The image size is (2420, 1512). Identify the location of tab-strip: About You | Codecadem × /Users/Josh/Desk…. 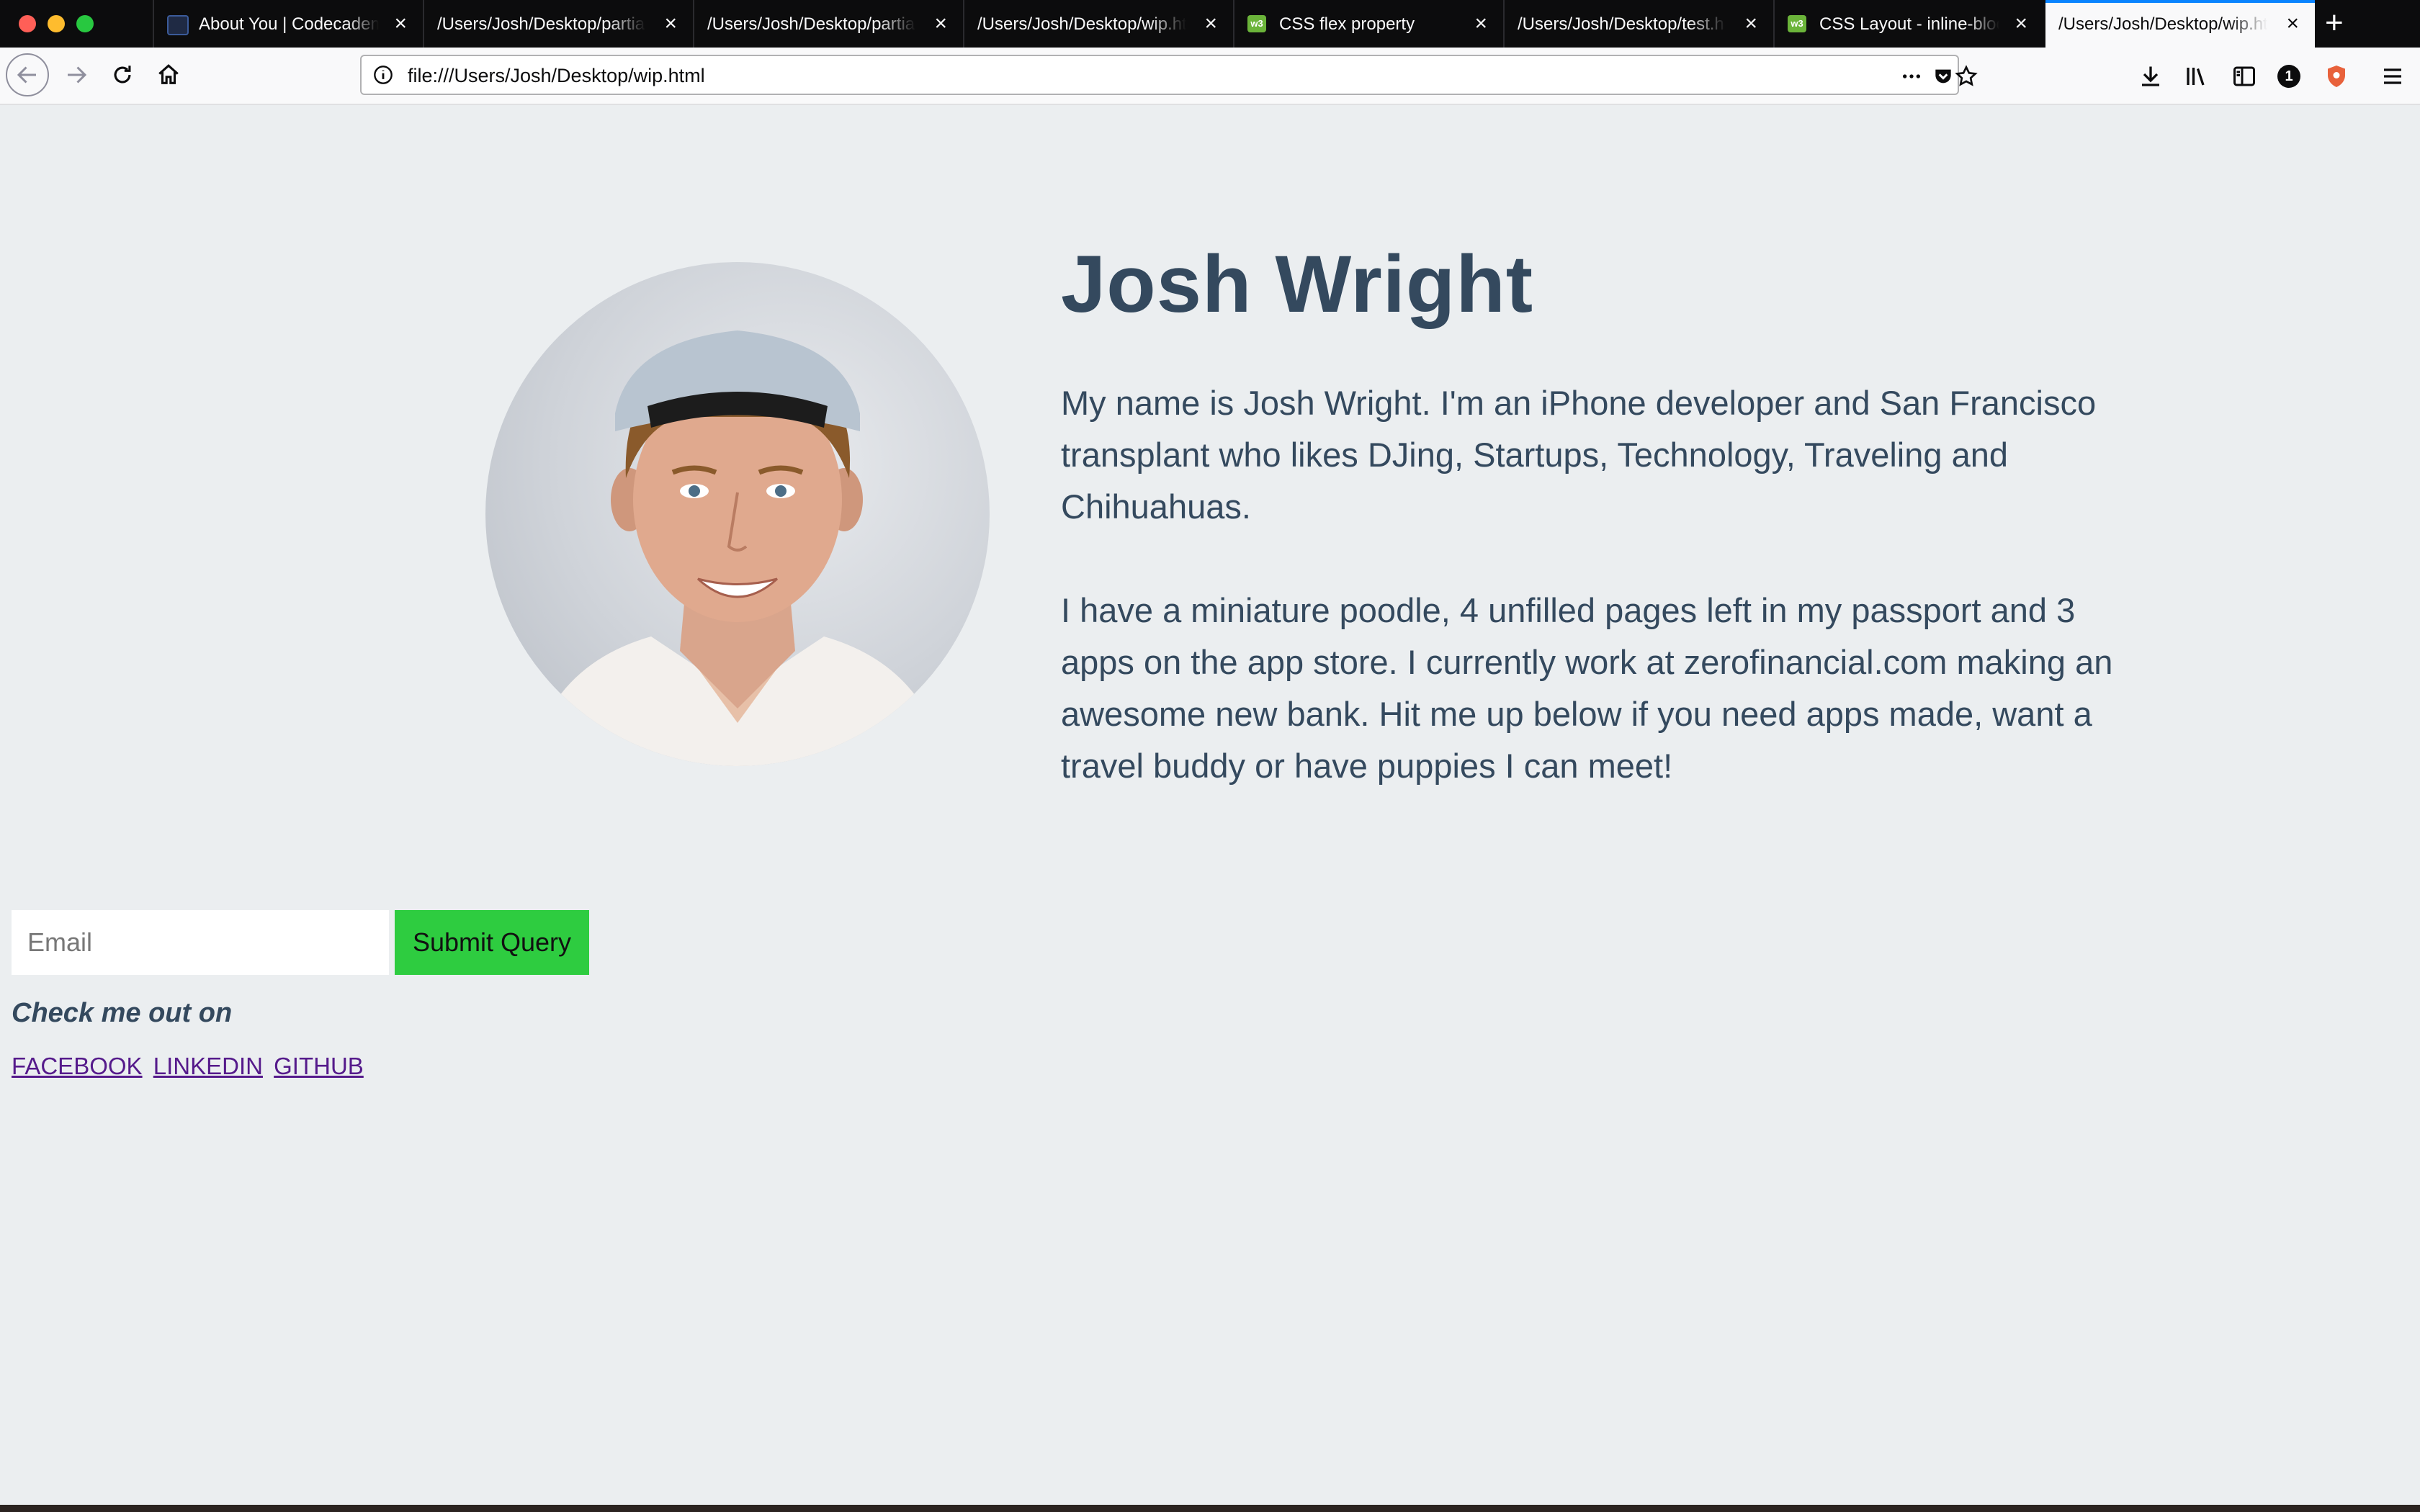
(1210, 24).